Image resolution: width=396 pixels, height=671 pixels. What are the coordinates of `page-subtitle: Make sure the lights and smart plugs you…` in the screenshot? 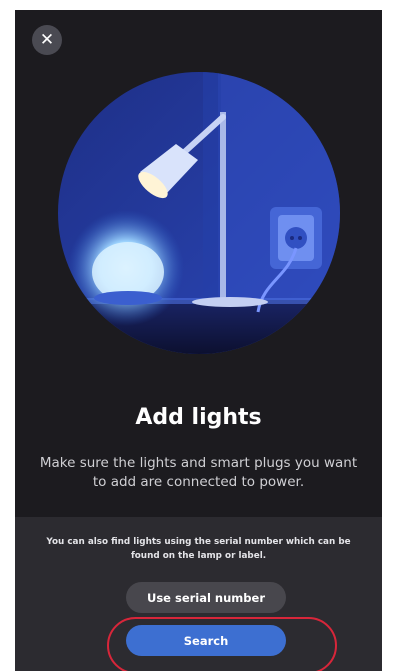 It's located at (198, 472).